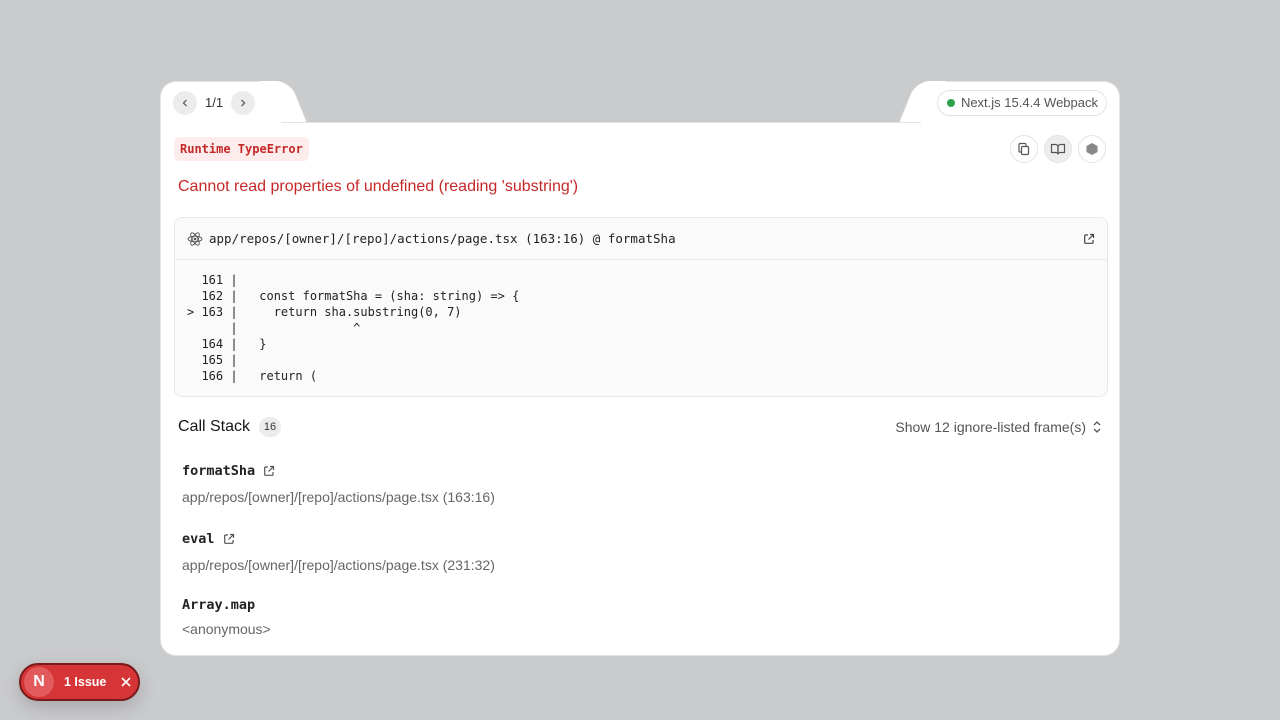 The image size is (1280, 720). I want to click on code-line: 166 | return (, so click(252, 376).